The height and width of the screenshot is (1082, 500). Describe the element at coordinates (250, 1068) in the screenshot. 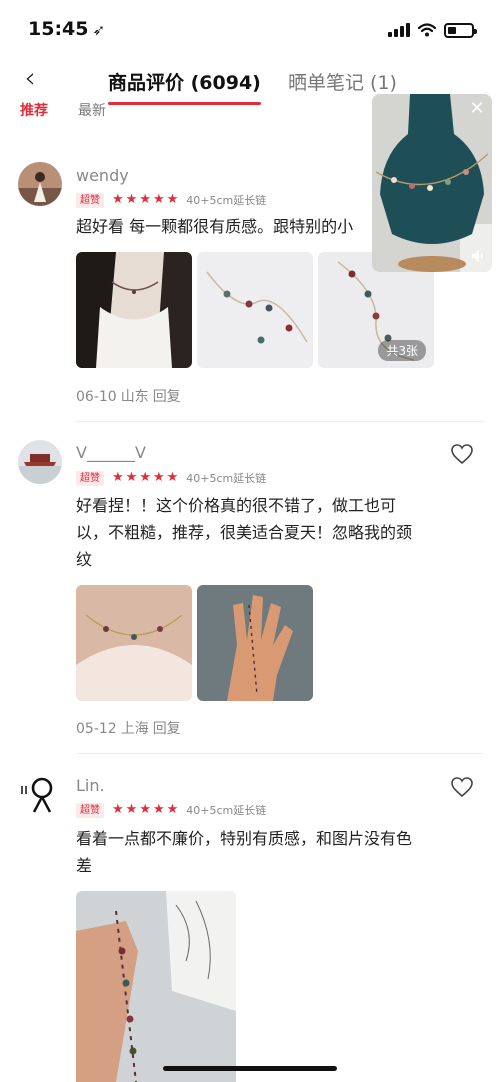

I see `home-indicator` at that location.